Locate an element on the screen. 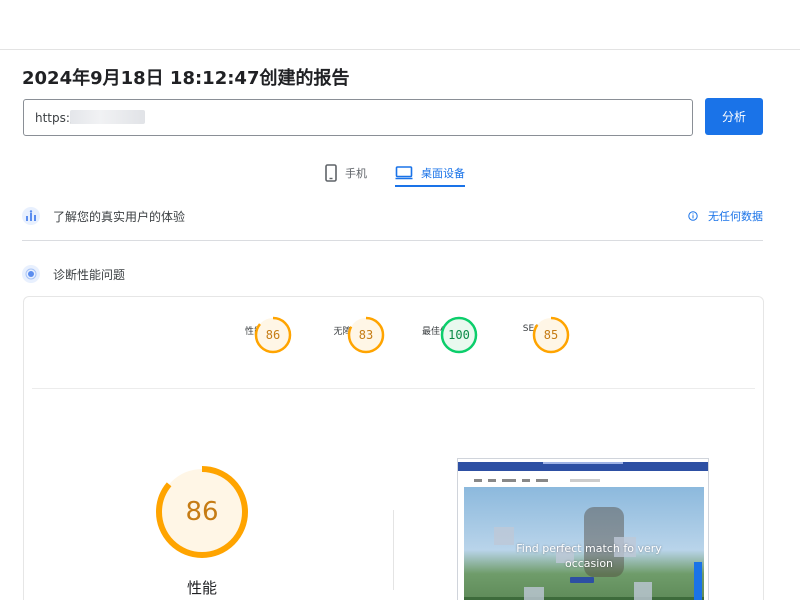 This screenshot has width=800, height=600. score-gauge-seo: 85 SEO is located at coordinates (541, 335).